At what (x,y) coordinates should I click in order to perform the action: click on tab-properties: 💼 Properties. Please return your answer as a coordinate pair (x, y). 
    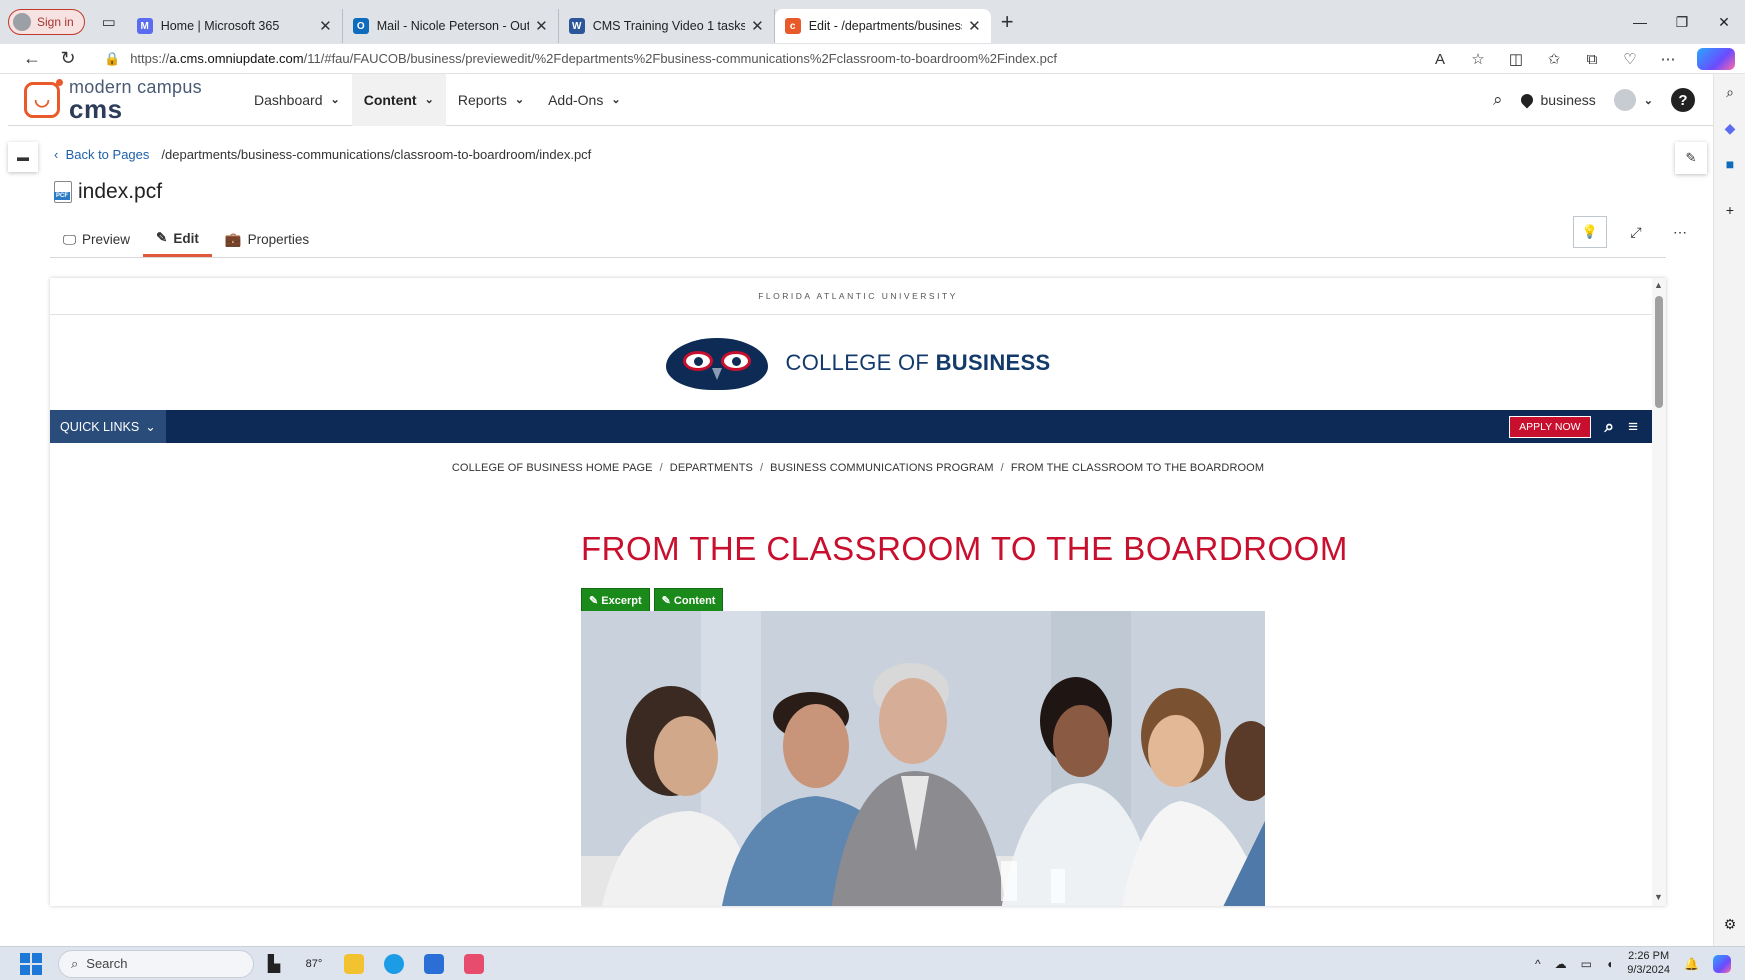
    Looking at the image, I should click on (267, 239).